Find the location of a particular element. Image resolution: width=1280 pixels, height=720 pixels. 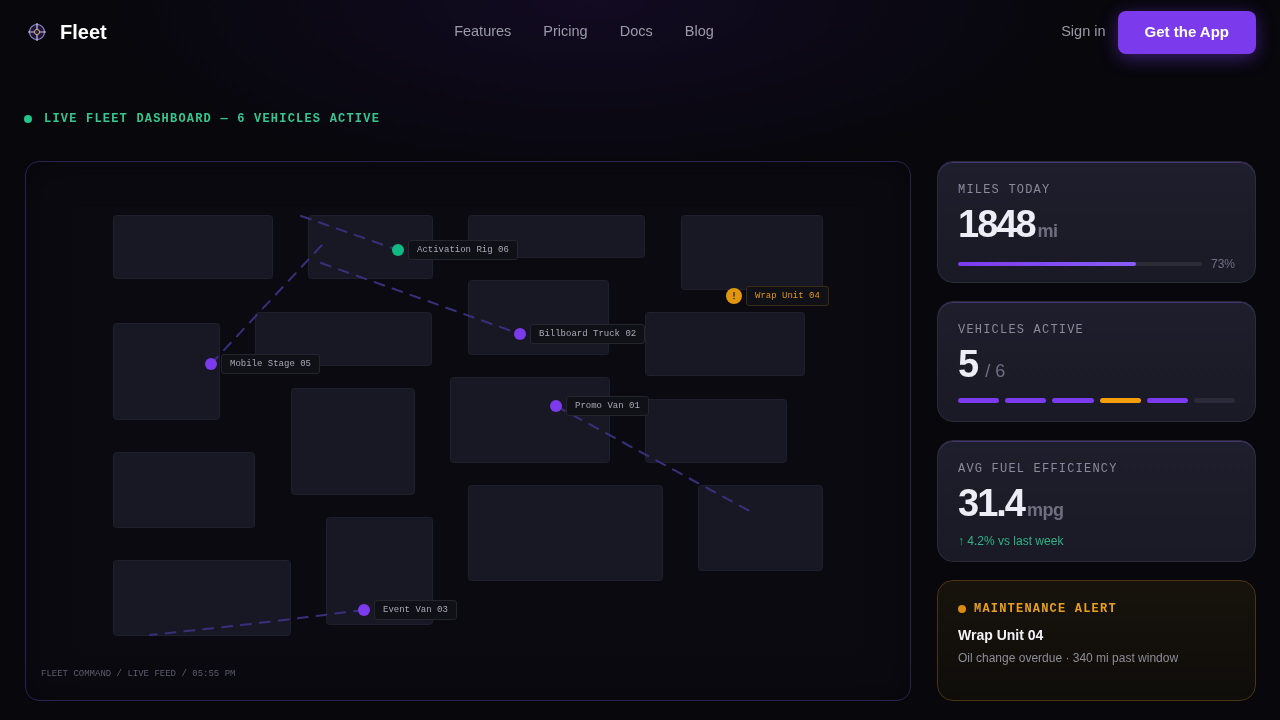

trend-text: ↑ 4.2% vs last week is located at coordinates (1011, 541).